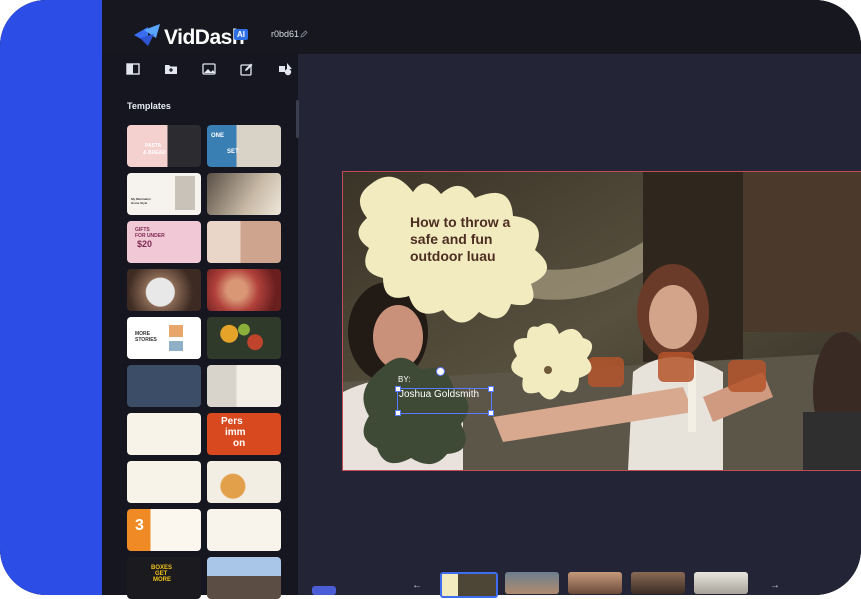  Describe the element at coordinates (149, 106) in the screenshot. I see `templates-heading: Templates` at that location.